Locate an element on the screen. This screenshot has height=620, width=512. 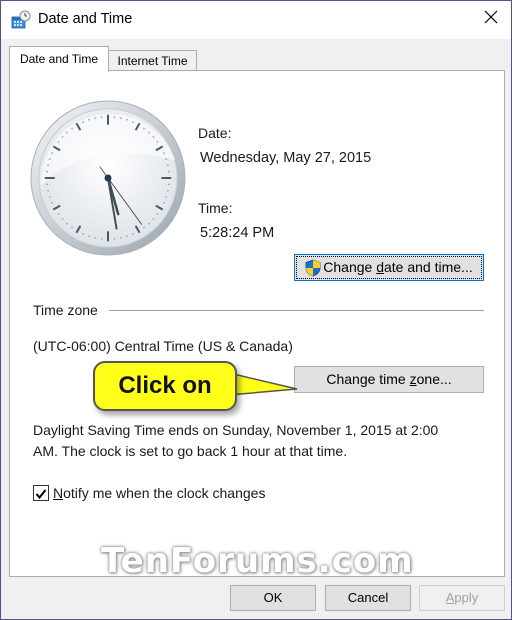
time-zone-value: (UTC-06:00) Central Time (US & Canada) is located at coordinates (163, 346).